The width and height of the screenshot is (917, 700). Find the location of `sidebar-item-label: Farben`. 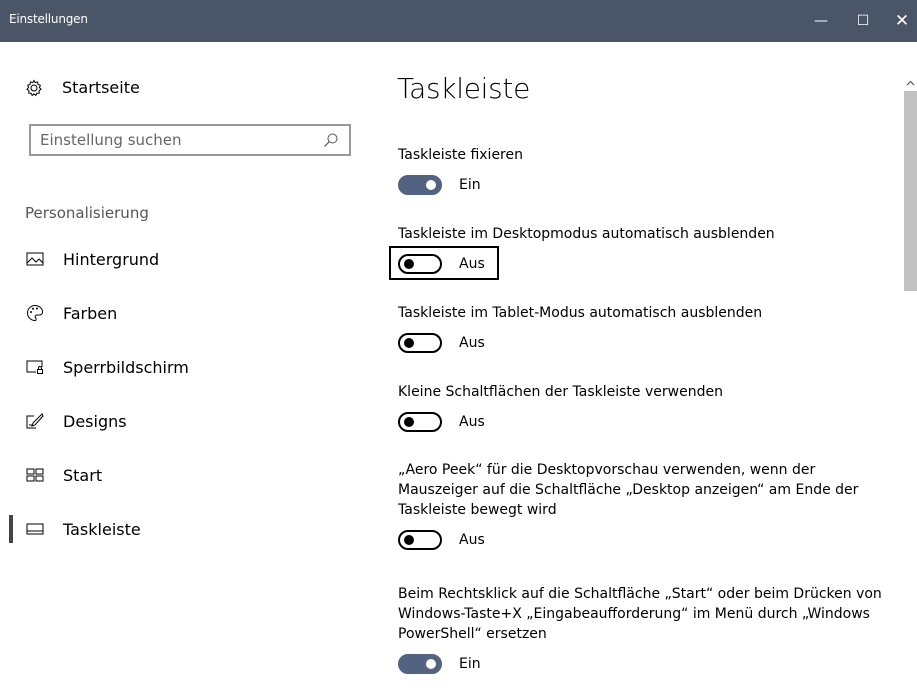

sidebar-item-label: Farben is located at coordinates (90, 313).